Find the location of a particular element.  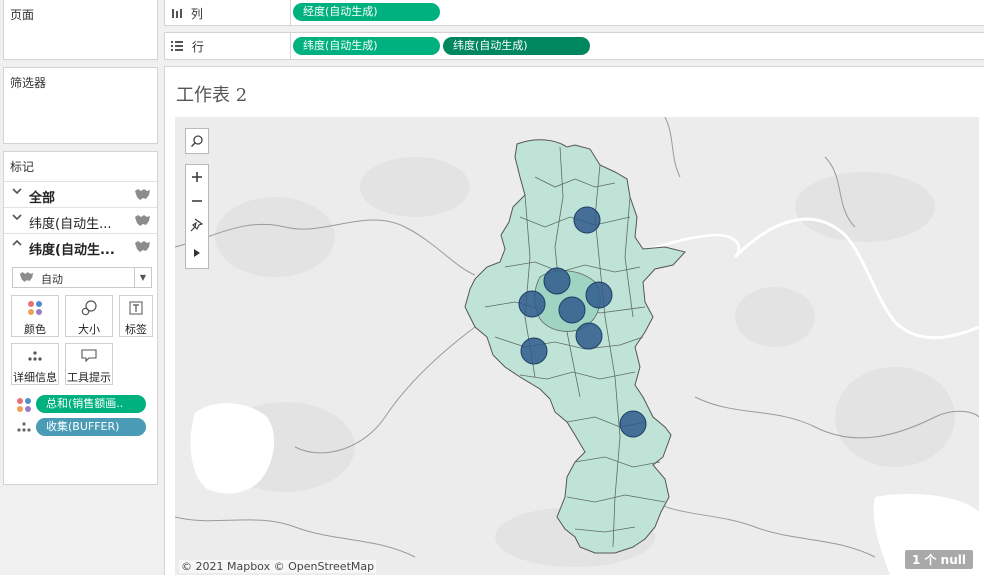

detail-button-label: 详细信息 is located at coordinates (35, 377).